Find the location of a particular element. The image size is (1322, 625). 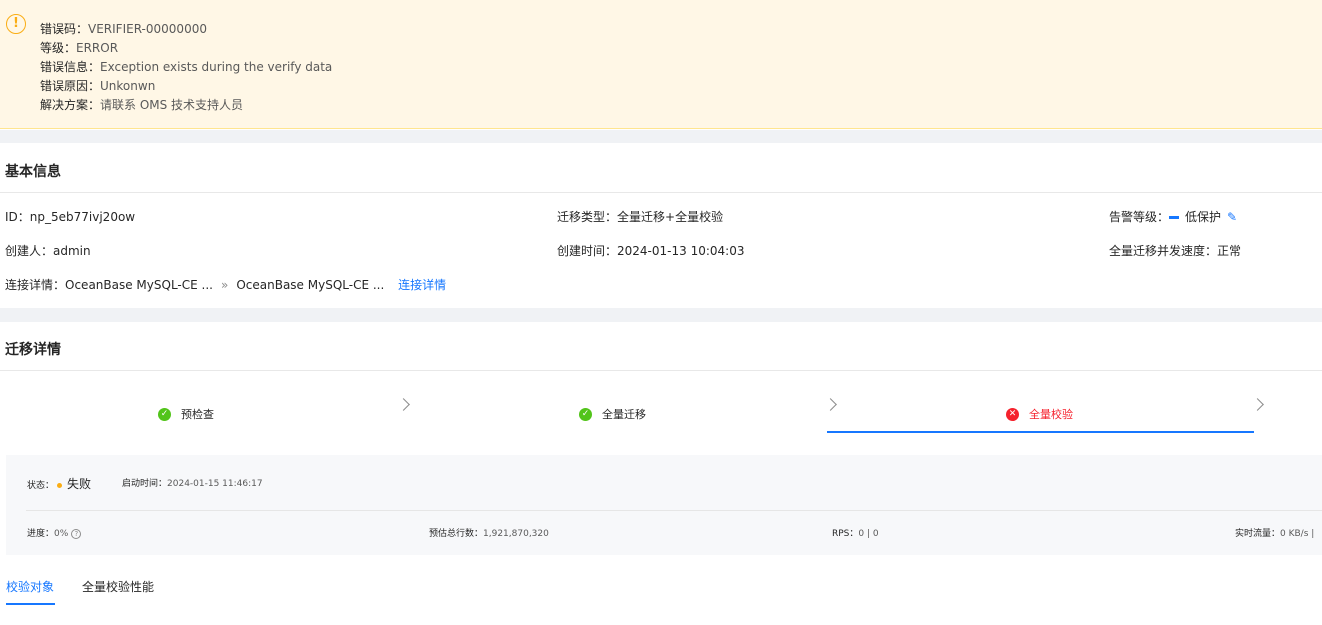

edit-icon: ✎ is located at coordinates (1232, 217).